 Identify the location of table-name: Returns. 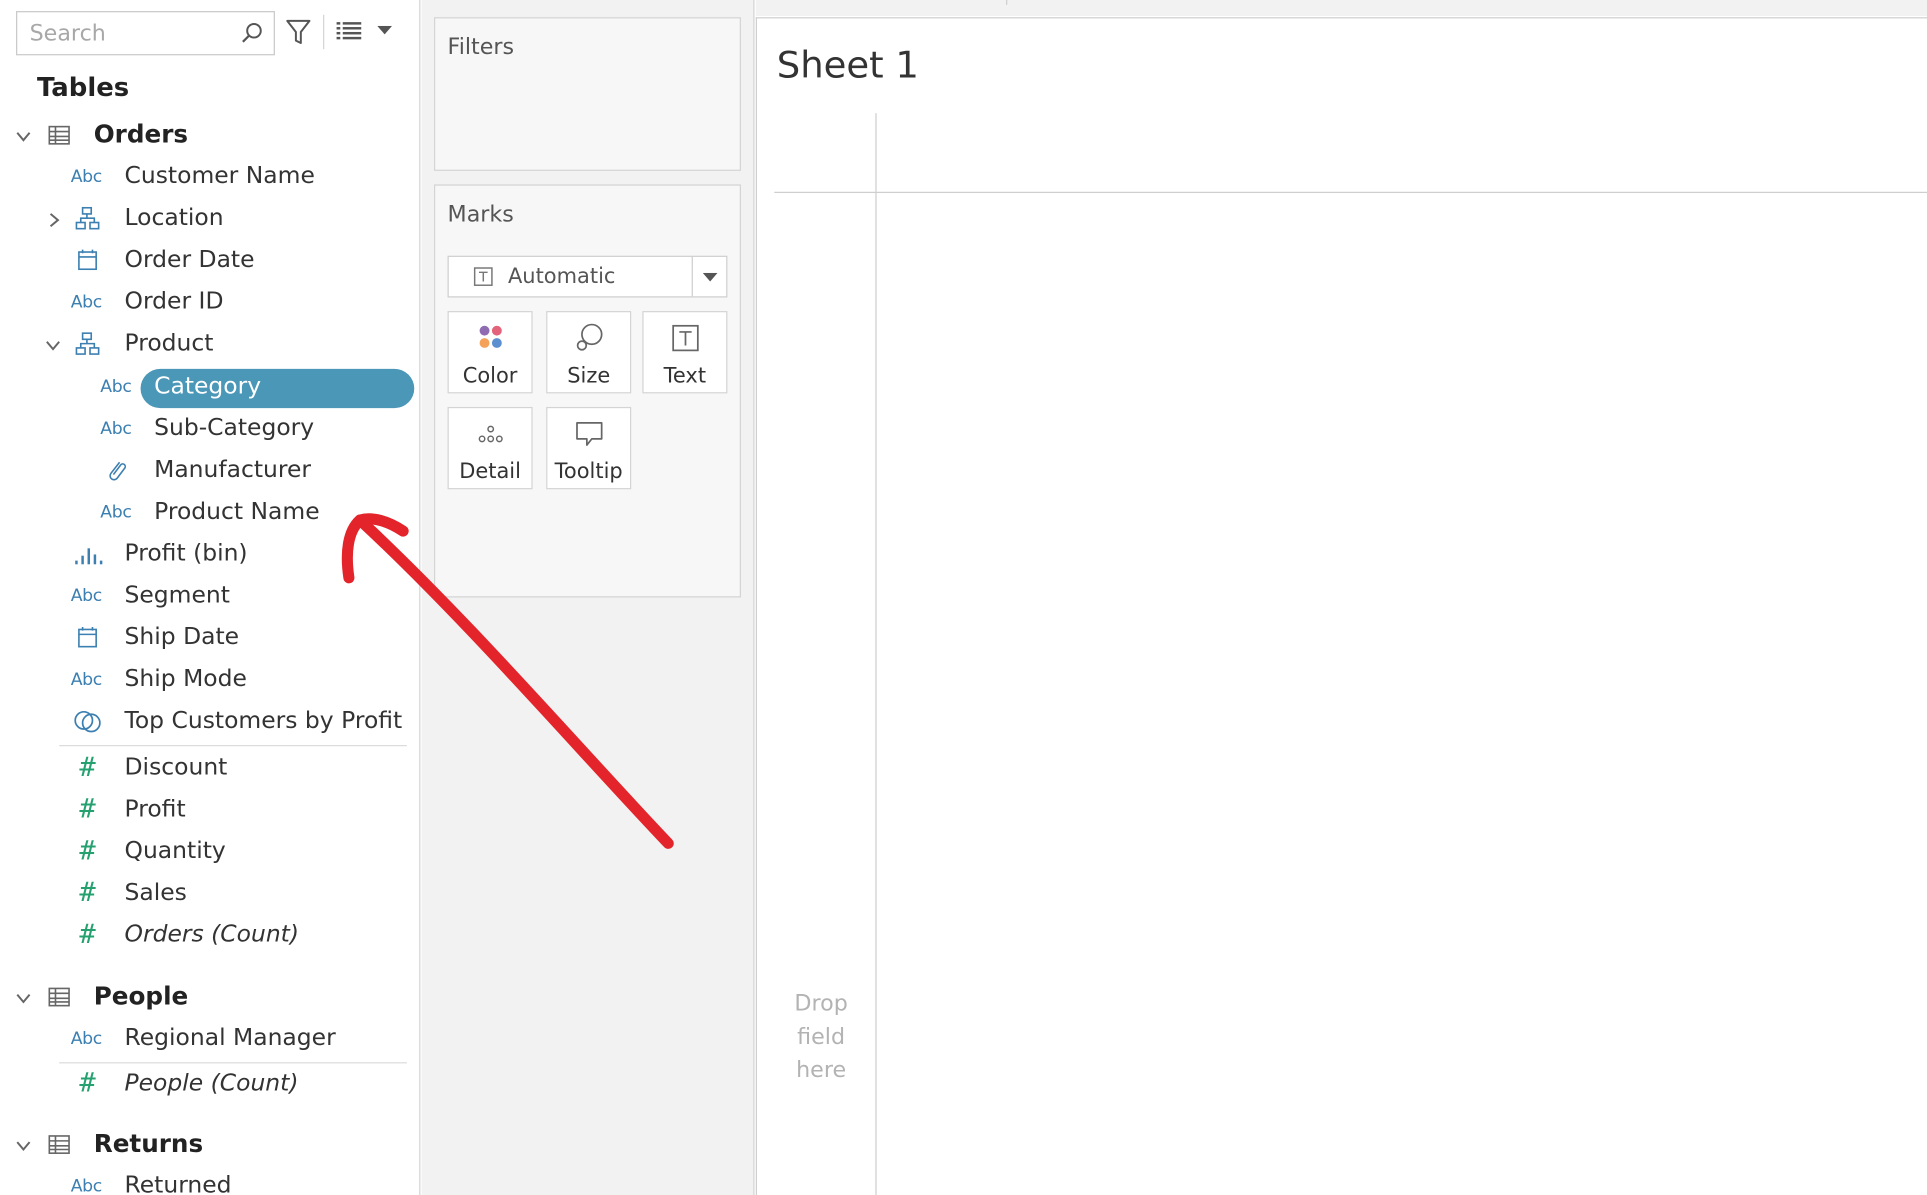
(148, 1143).